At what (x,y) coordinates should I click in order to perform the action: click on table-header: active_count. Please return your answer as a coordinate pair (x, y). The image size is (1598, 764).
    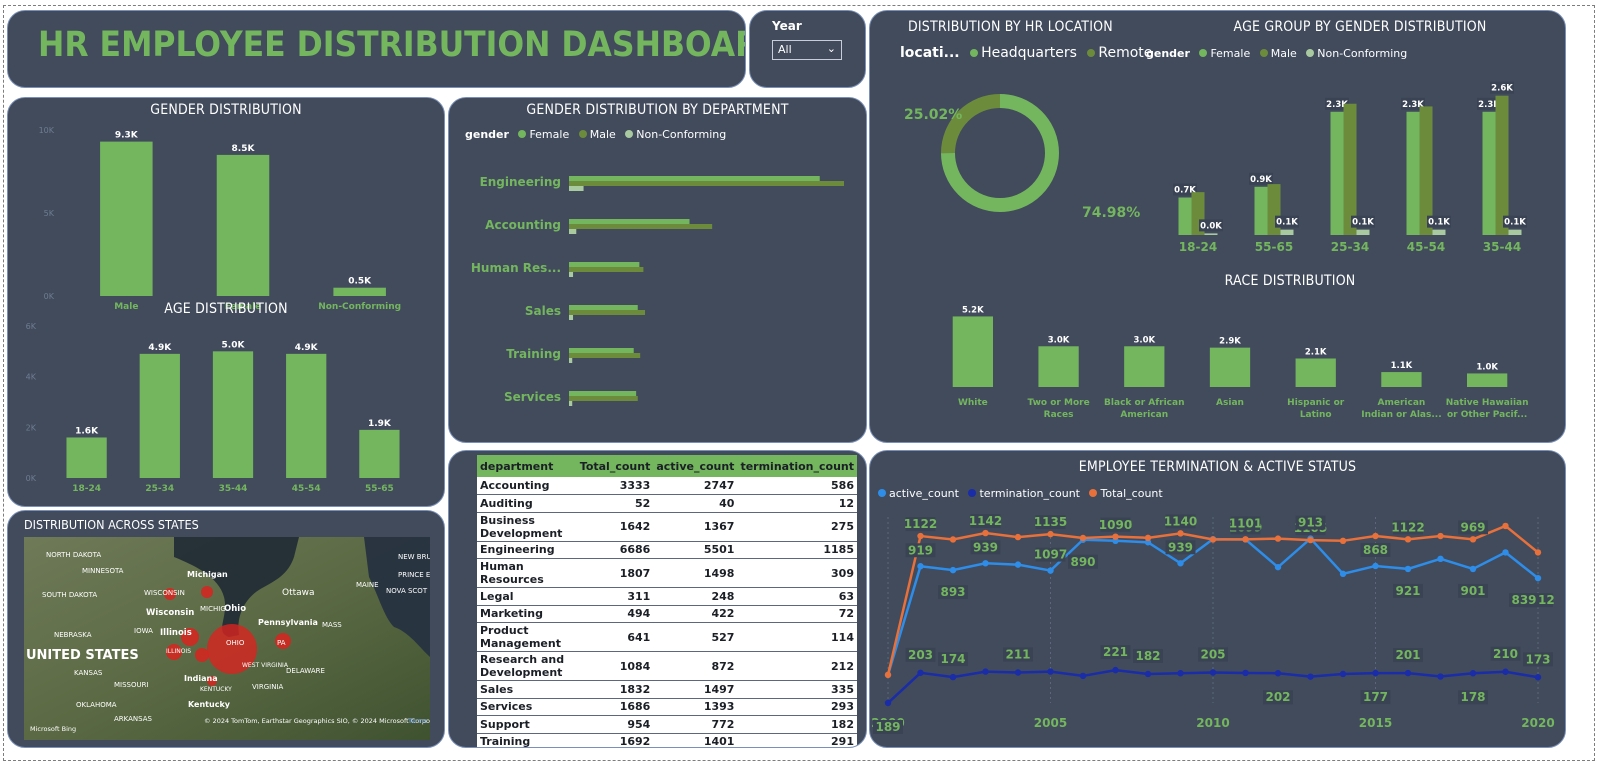
    Looking at the image, I should click on (695, 466).